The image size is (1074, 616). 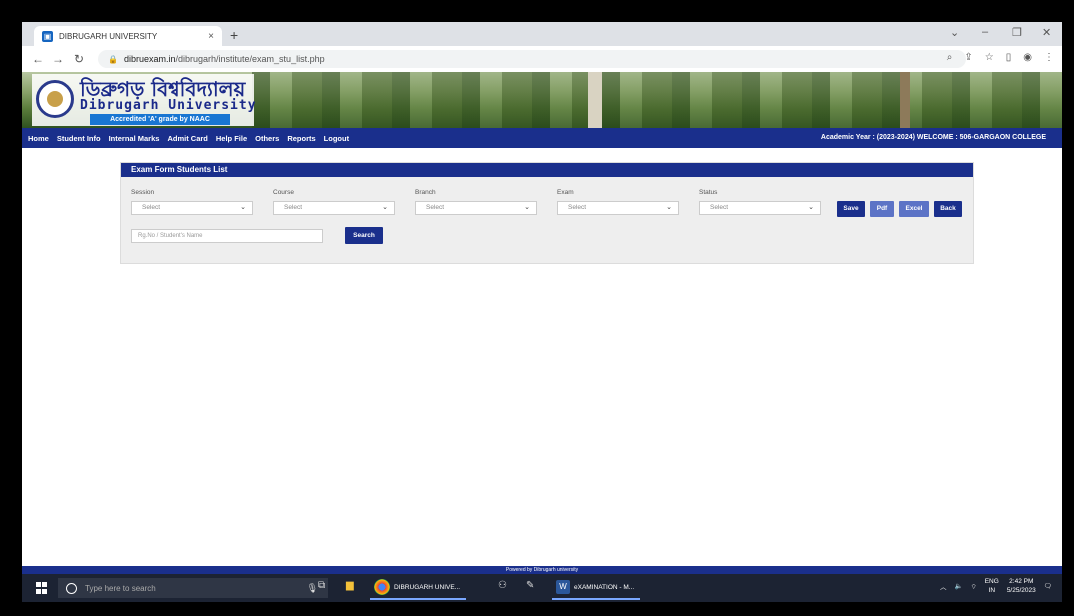 What do you see at coordinates (1046, 32) in the screenshot?
I see `close-window-button: ✕` at bounding box center [1046, 32].